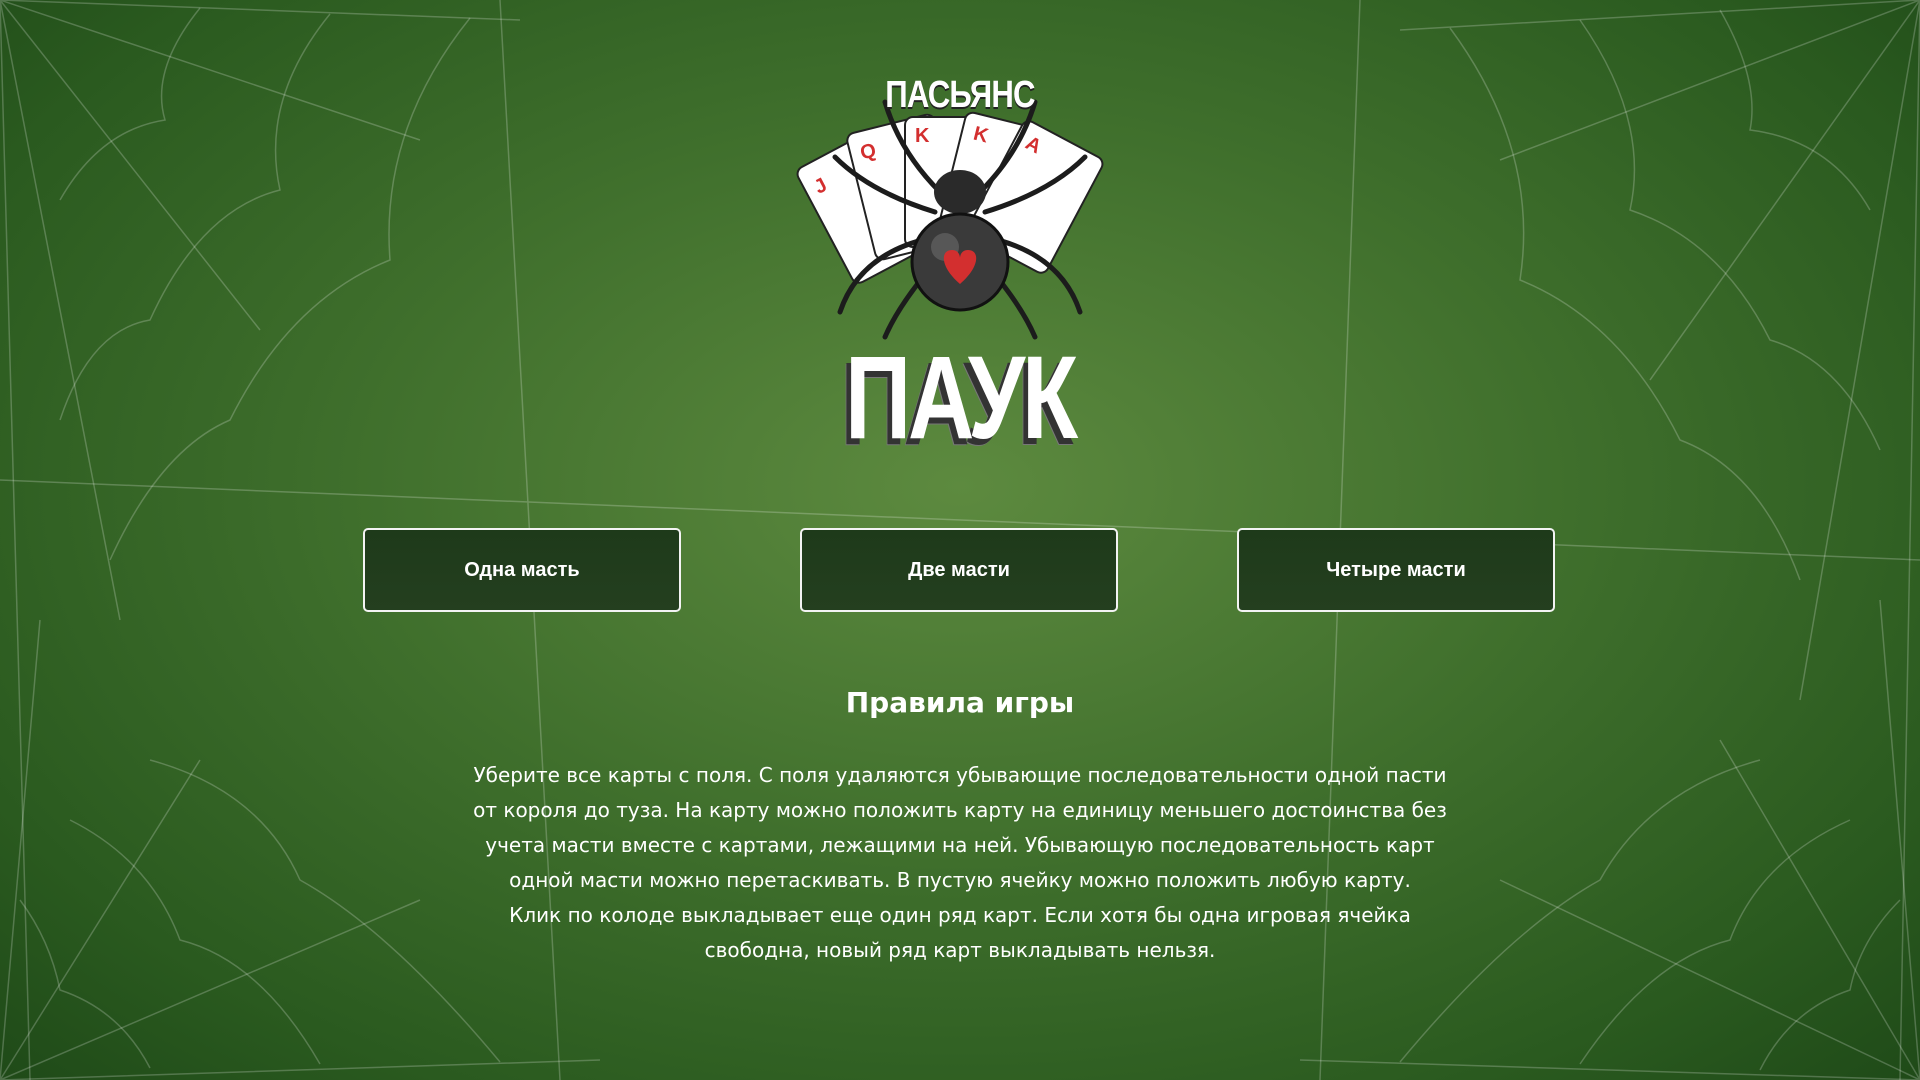  Describe the element at coordinates (959, 570) in the screenshot. I see `two-suits-button: Две масти` at that location.